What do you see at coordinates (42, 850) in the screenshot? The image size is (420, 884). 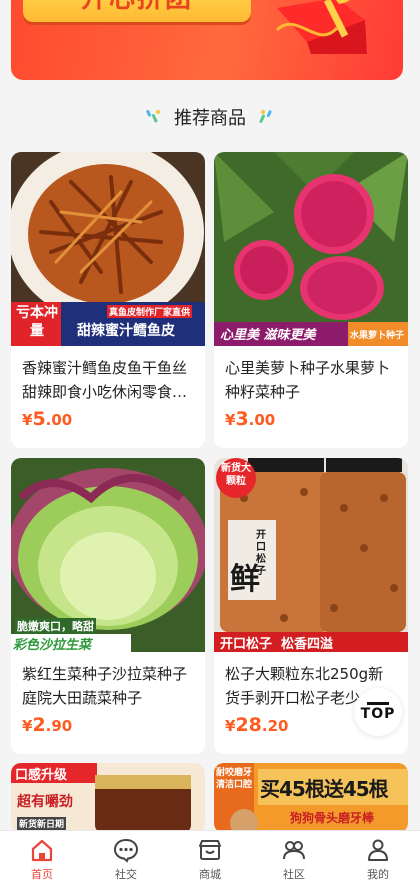 I see `home-icon` at bounding box center [42, 850].